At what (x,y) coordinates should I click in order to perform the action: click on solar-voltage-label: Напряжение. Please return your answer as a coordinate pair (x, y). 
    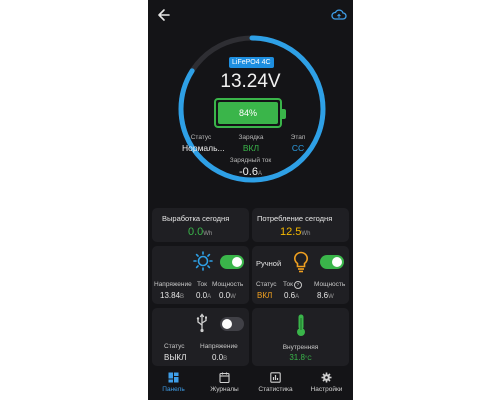
    Looking at the image, I should click on (173, 284).